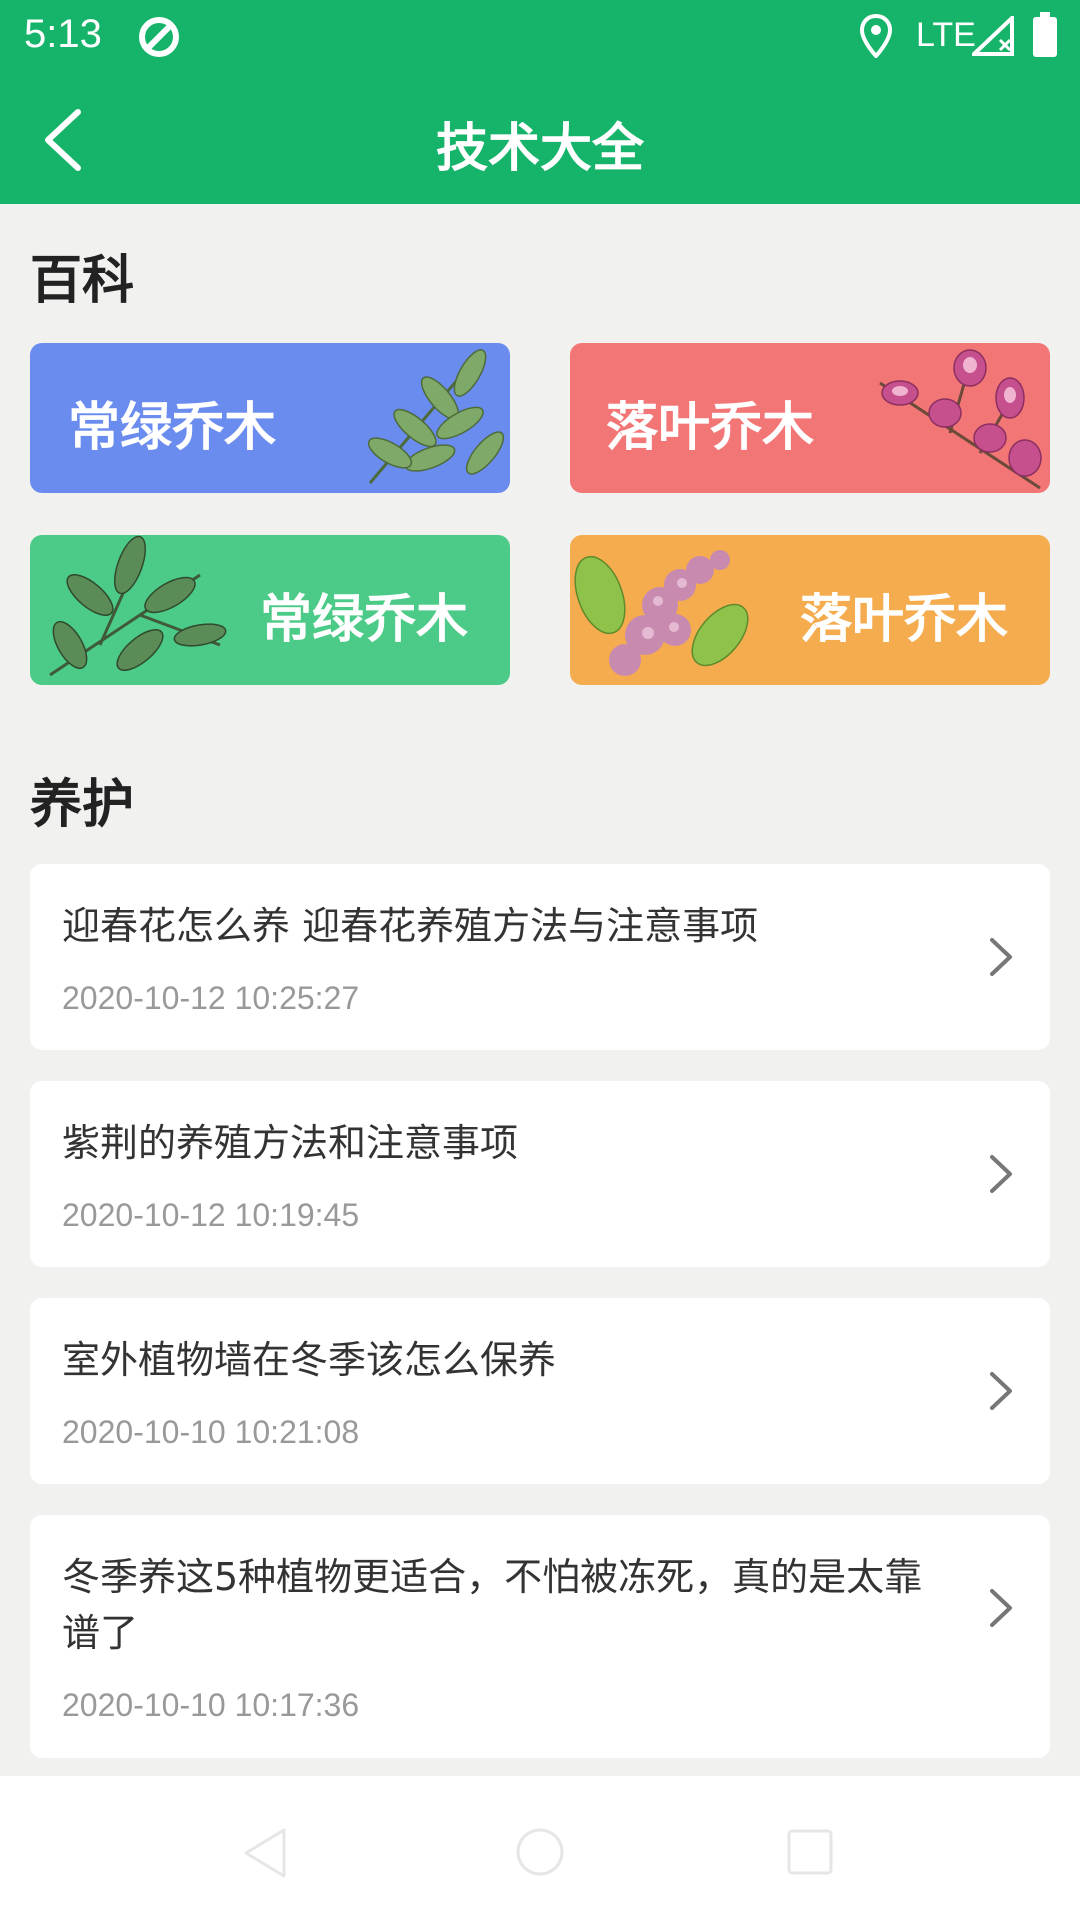 The width and height of the screenshot is (1080, 1920). I want to click on lilac-flower-icon, so click(661, 613).